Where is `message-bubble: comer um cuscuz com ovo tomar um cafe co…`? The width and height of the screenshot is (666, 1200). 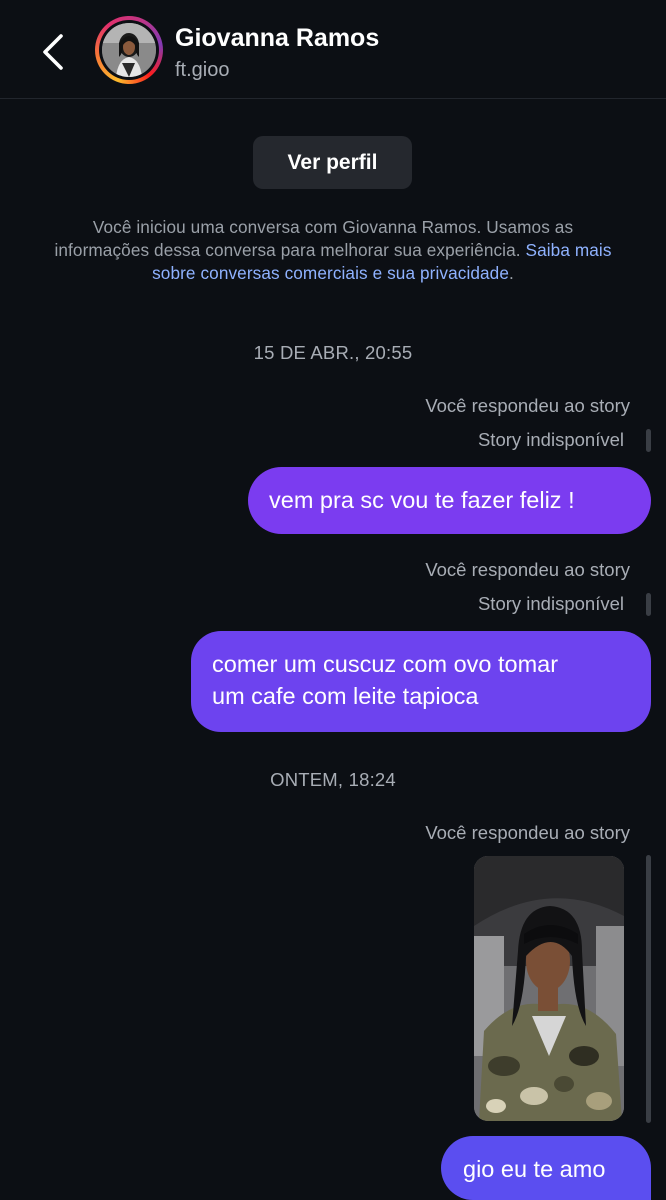
message-bubble: comer um cuscuz com ovo tomar um cafe co… is located at coordinates (421, 681).